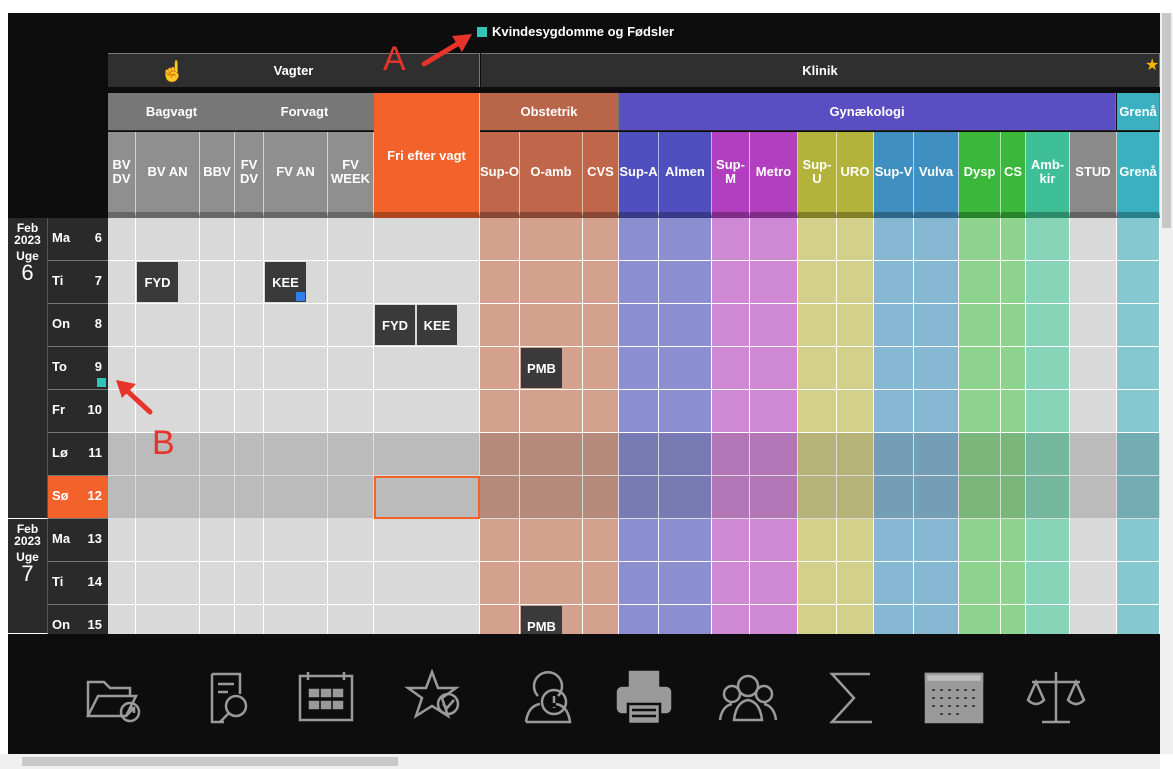  I want to click on vertical-scrollbar-thumb, so click(1166, 120).